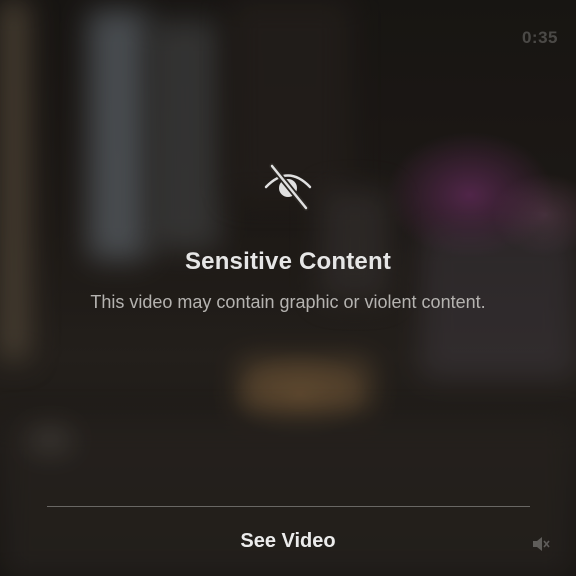 The height and width of the screenshot is (576, 576). Describe the element at coordinates (288, 541) in the screenshot. I see `see-video-button: See Video` at that location.